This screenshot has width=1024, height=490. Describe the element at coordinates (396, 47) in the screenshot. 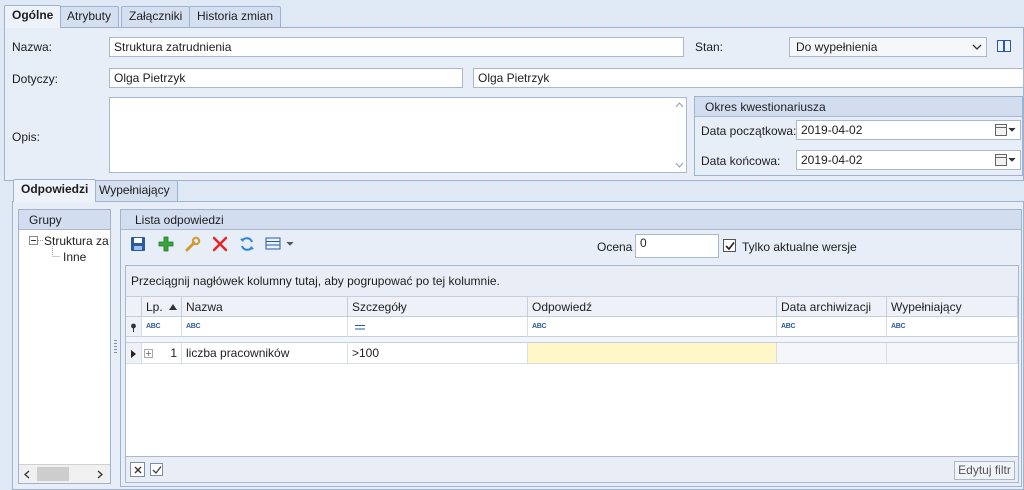

I see `nazwa-input: Struktura zatrudnienia` at that location.